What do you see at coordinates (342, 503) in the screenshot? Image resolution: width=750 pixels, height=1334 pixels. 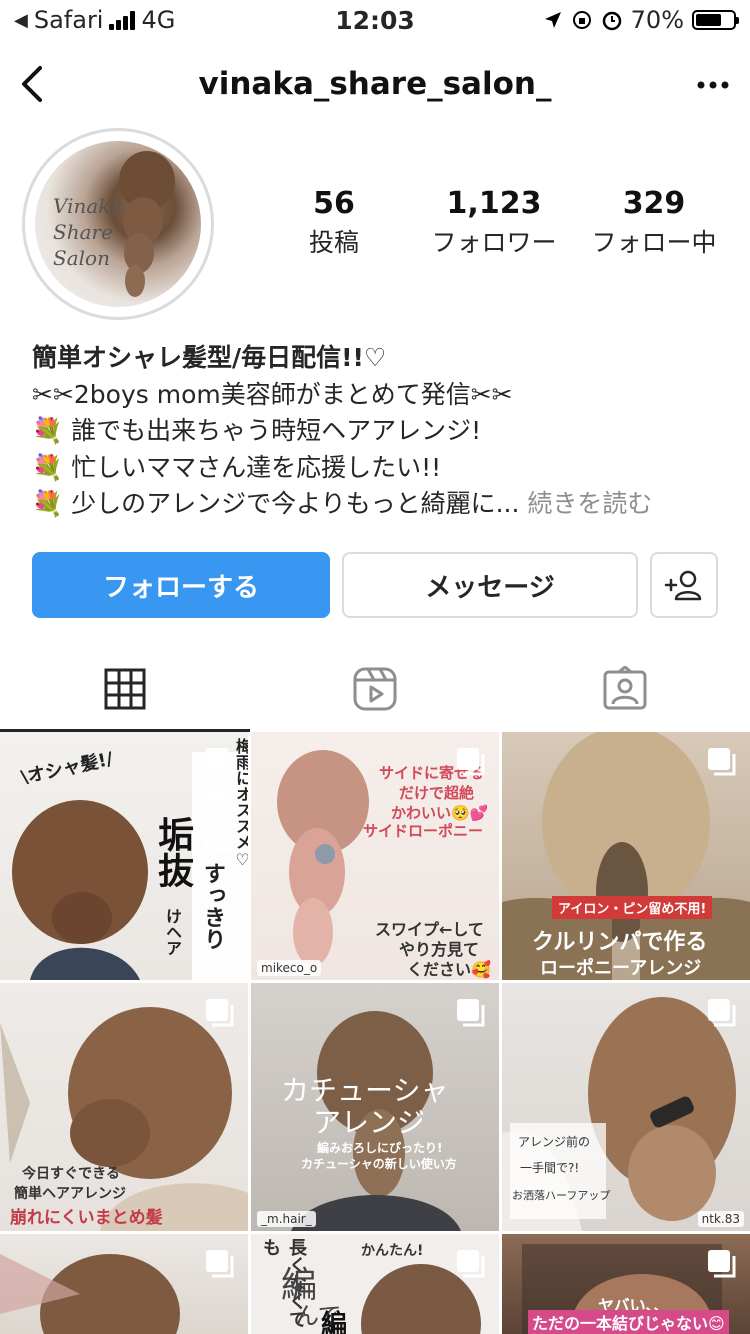 I see `bio-line: 💐 少しのアレンジで今よりもっと綺麗に... 続きを読む` at bounding box center [342, 503].